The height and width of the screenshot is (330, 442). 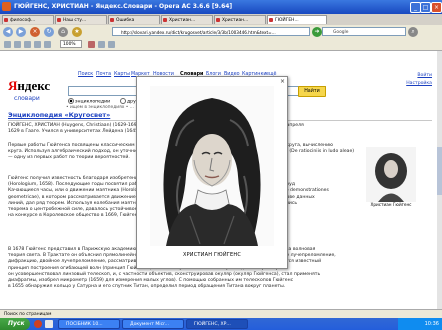 What do you see at coordinates (364, 31) in the screenshot?
I see `search-engine-input: Google` at bounding box center [364, 31].